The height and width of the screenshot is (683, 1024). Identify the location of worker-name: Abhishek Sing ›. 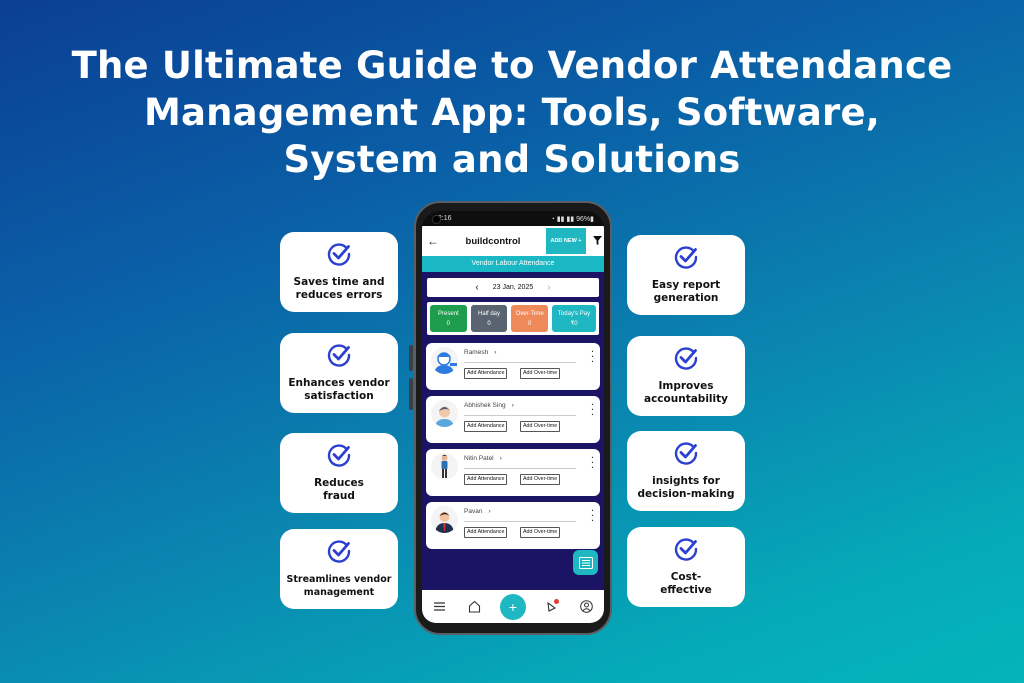
(489, 405).